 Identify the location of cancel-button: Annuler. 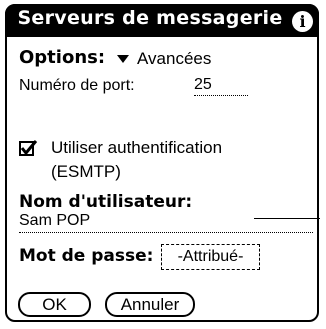
(150, 304).